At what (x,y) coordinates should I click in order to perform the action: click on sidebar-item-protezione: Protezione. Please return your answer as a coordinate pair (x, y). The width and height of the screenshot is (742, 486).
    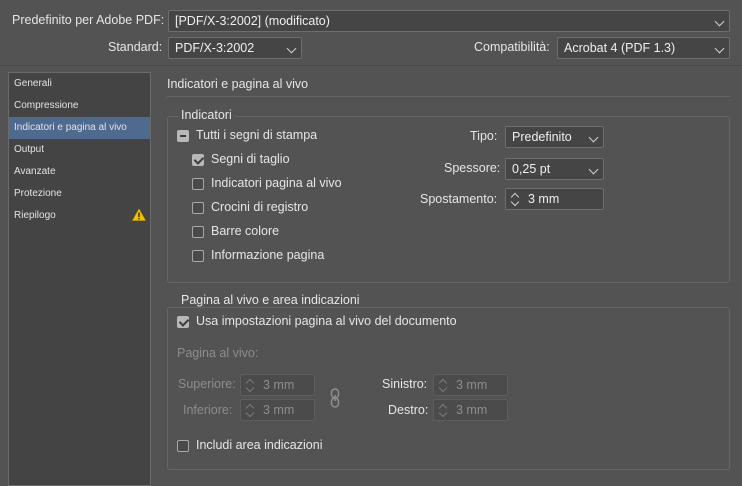
    Looking at the image, I should click on (79, 194).